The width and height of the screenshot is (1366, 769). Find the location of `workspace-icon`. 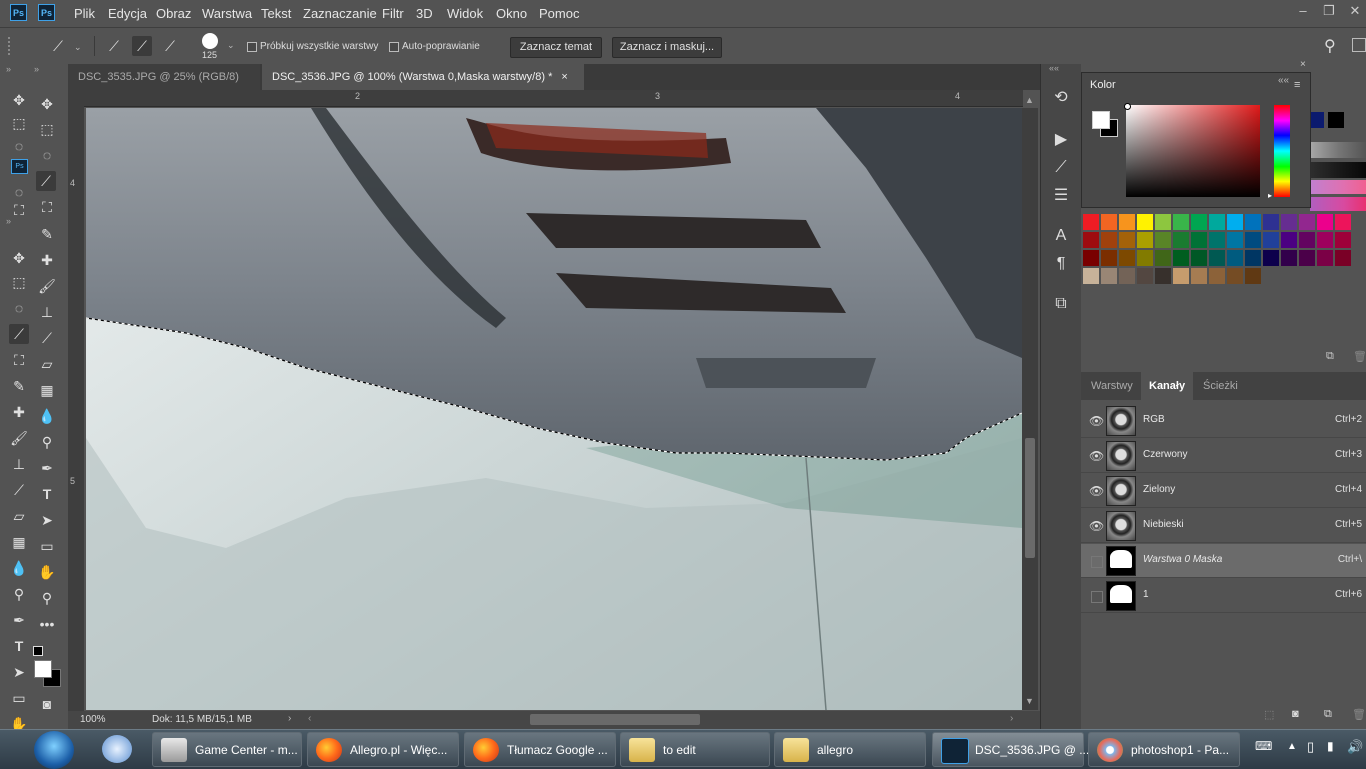

workspace-icon is located at coordinates (1359, 45).